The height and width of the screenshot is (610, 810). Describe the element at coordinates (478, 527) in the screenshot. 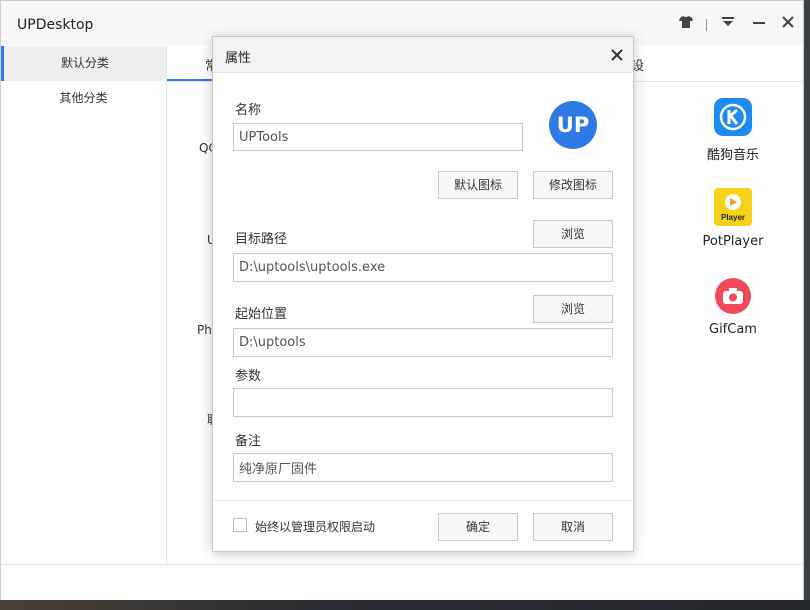

I see `ok-button: 确定` at that location.